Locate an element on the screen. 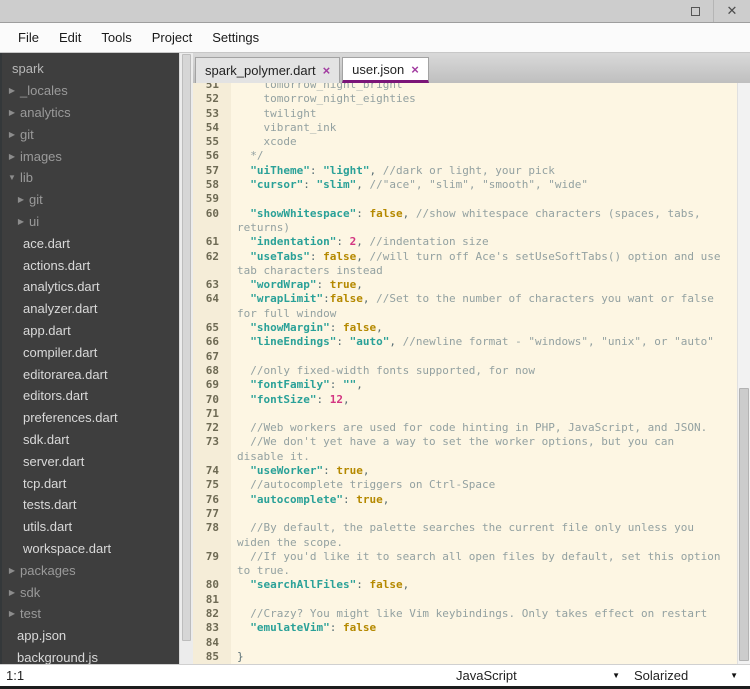 This screenshot has height=689, width=750. line-number: 69 is located at coordinates (212, 385).